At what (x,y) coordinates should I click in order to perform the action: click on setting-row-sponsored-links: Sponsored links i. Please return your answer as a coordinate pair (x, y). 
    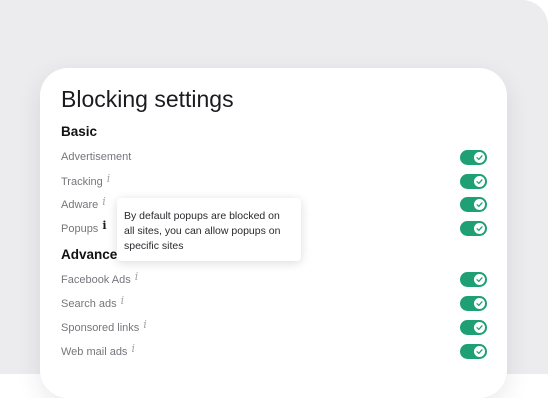
    Looking at the image, I should click on (274, 328).